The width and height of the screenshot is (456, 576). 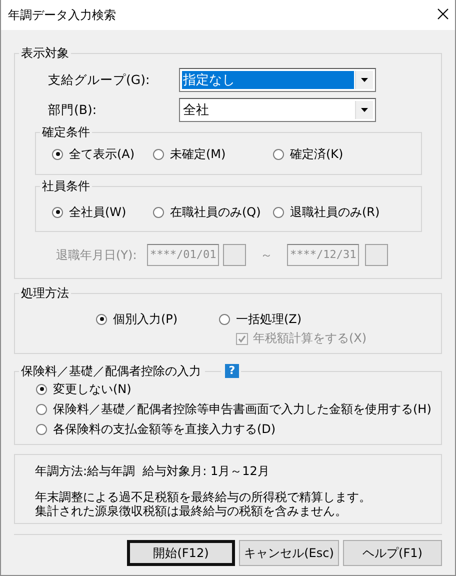 I want to click on radio-label: 全て表示(A), so click(x=102, y=154).